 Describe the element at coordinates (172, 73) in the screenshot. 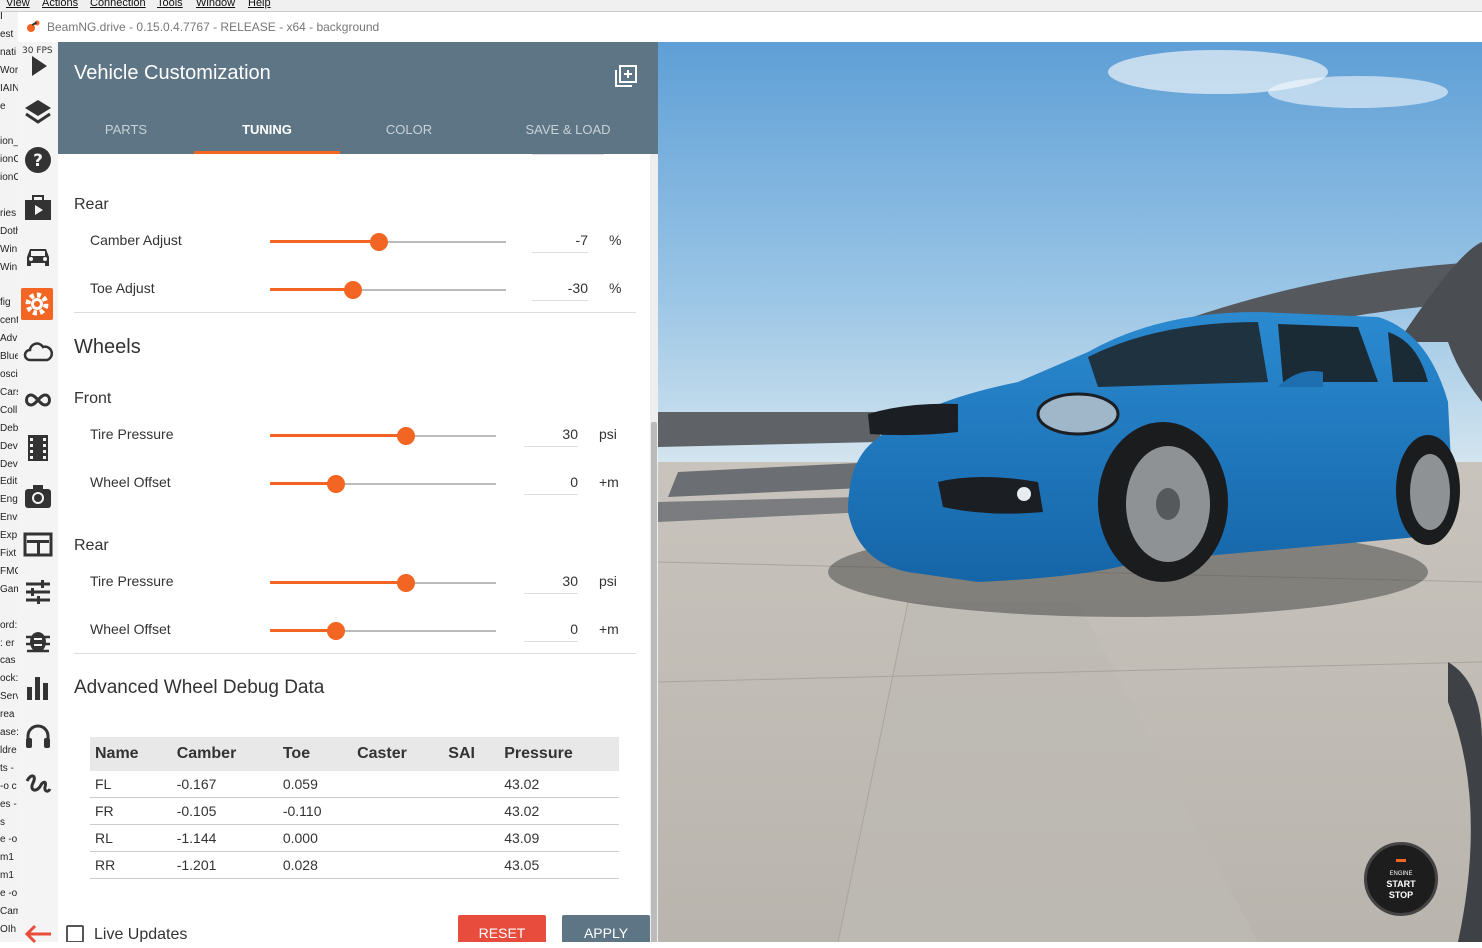

I see `panel-title: Vehicle Customization` at that location.